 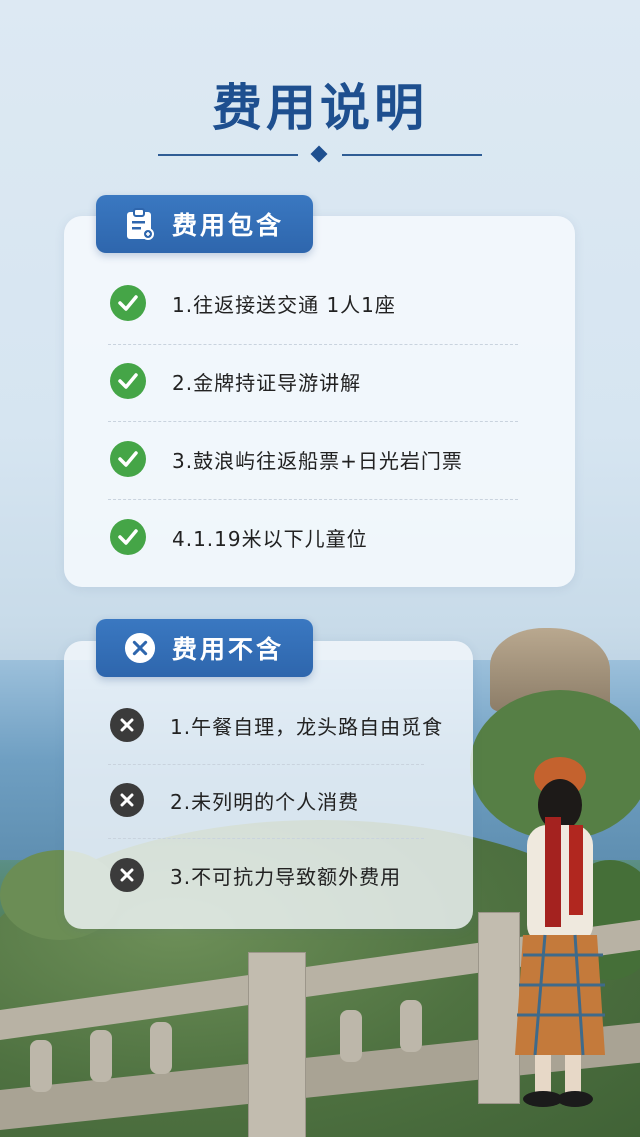 What do you see at coordinates (317, 460) in the screenshot?
I see `included-item-text: 3.鼓浪屿往返船票+日光岩门票` at bounding box center [317, 460].